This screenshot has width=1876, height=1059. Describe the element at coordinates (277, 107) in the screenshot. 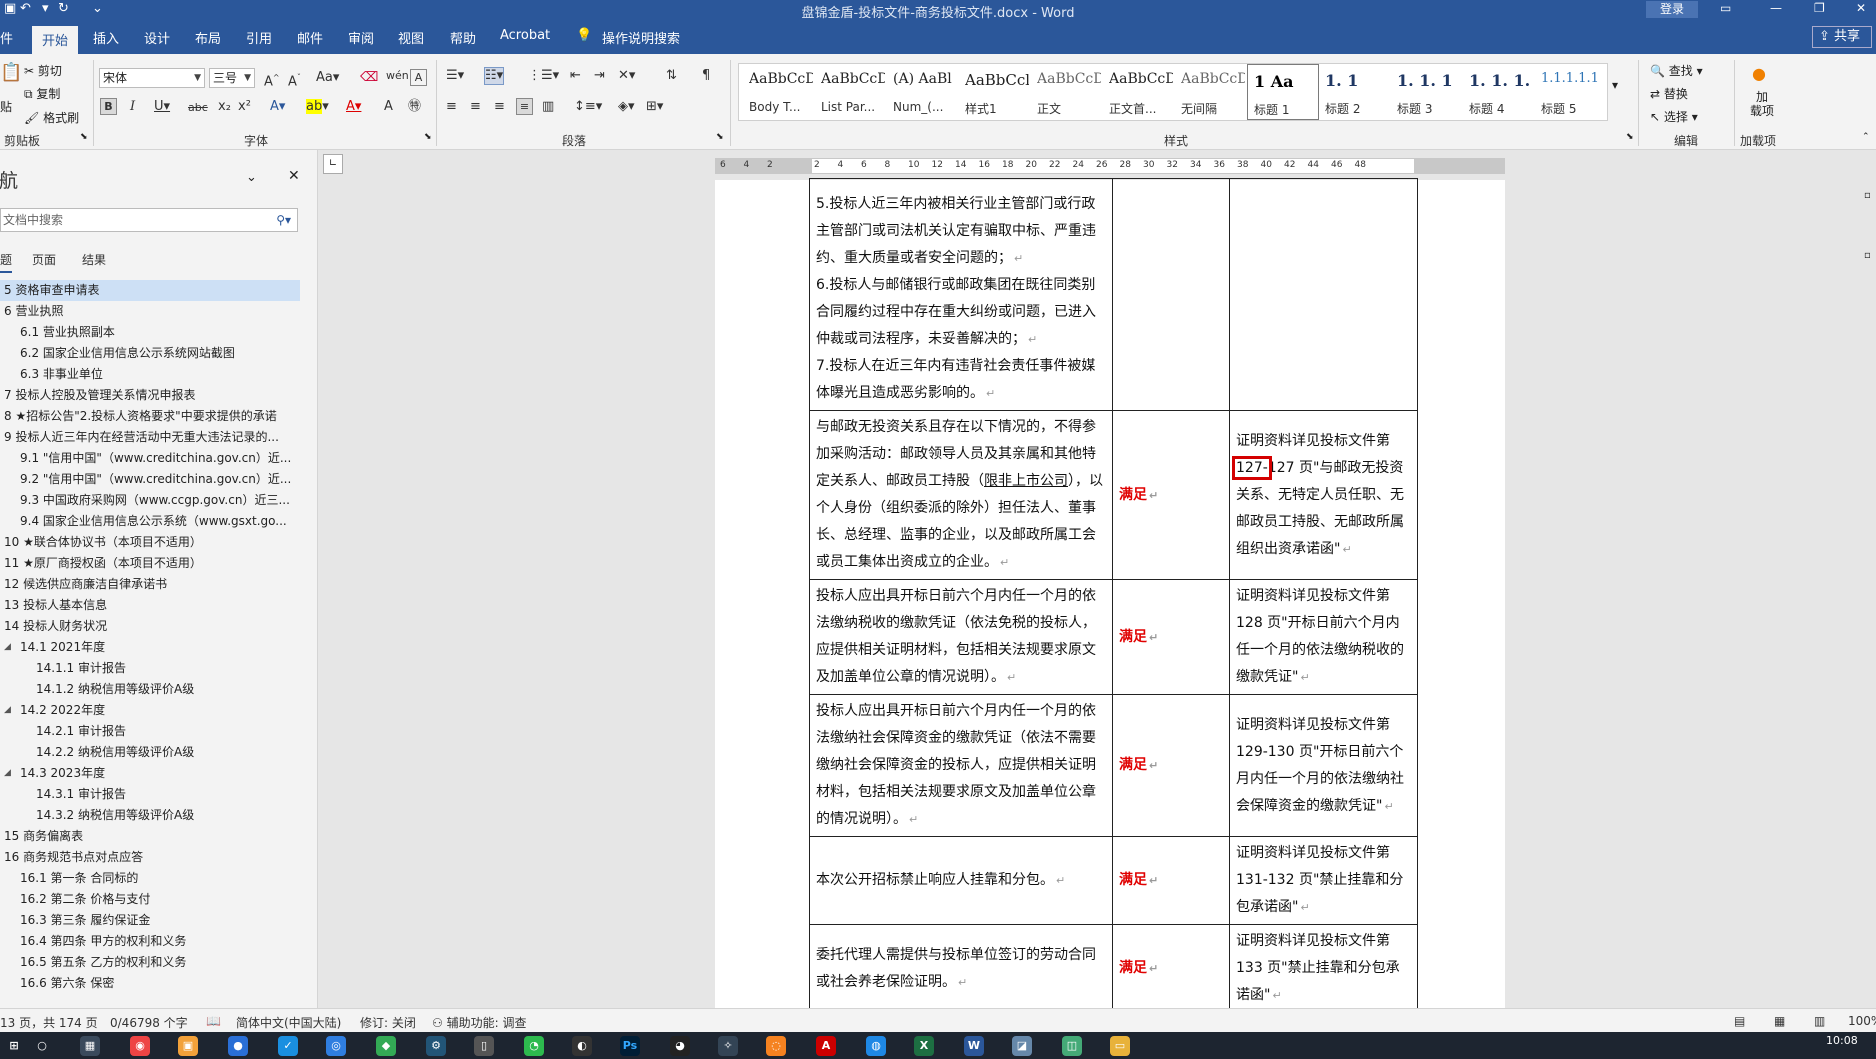

I see `text-effects-icon: A▾` at that location.